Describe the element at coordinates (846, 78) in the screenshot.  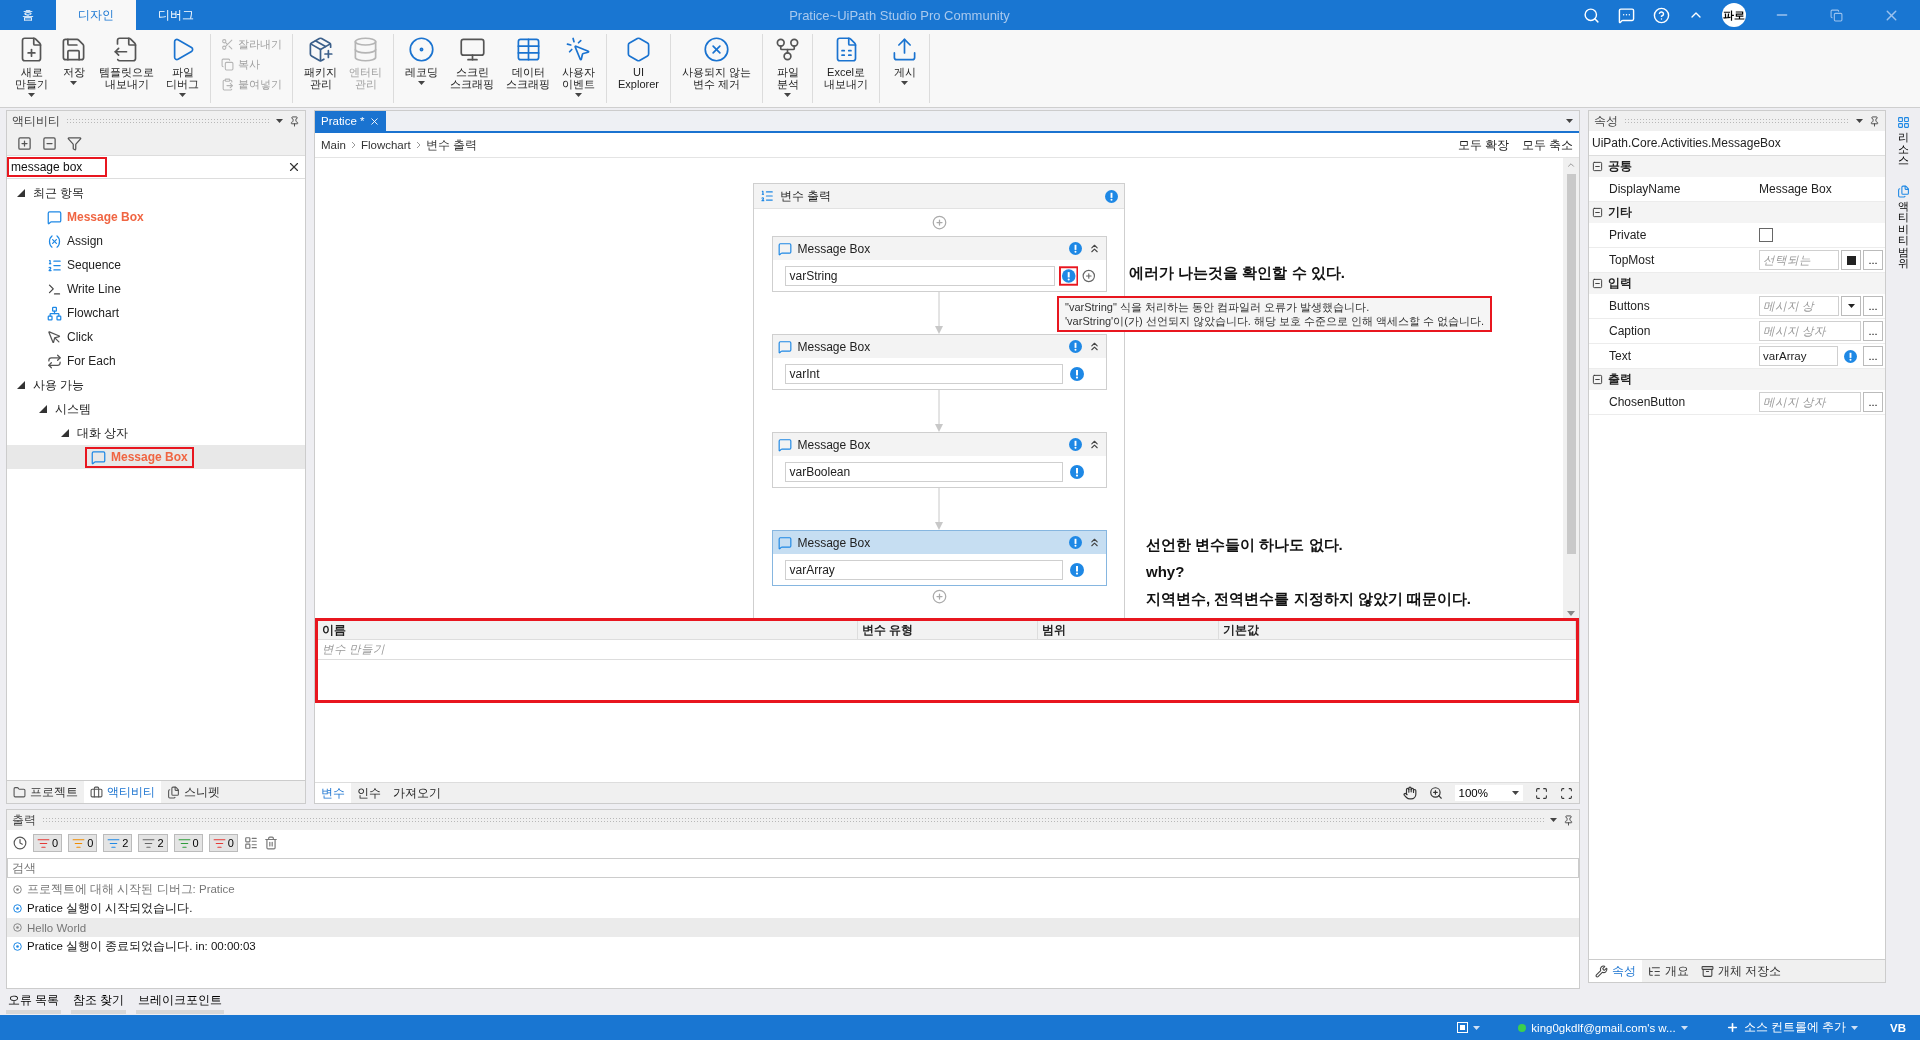
I see `ribbon-label: Excel로 내보내기` at that location.